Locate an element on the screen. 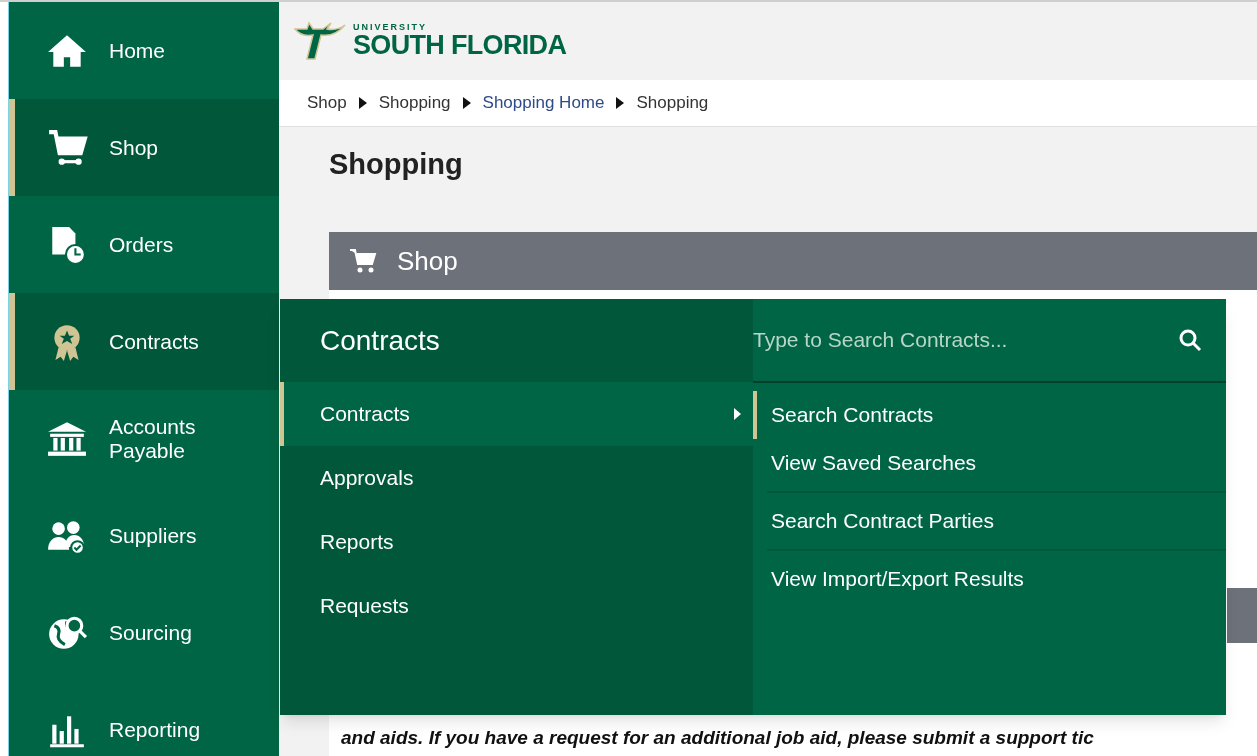 The width and height of the screenshot is (1257, 756). page-title: Shopping is located at coordinates (396, 164).